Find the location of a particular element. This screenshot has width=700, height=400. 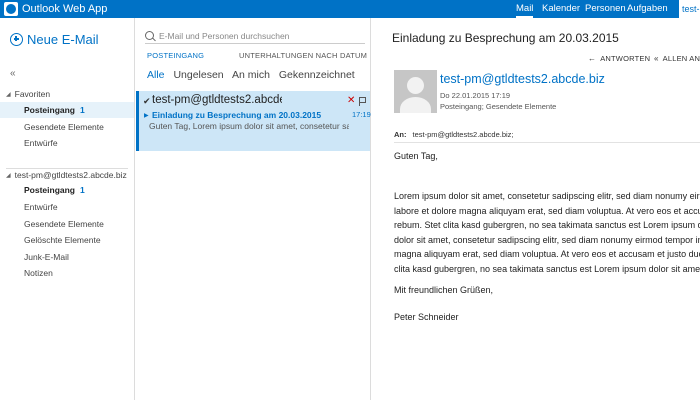

folder-label: Notizen is located at coordinates (38, 273).